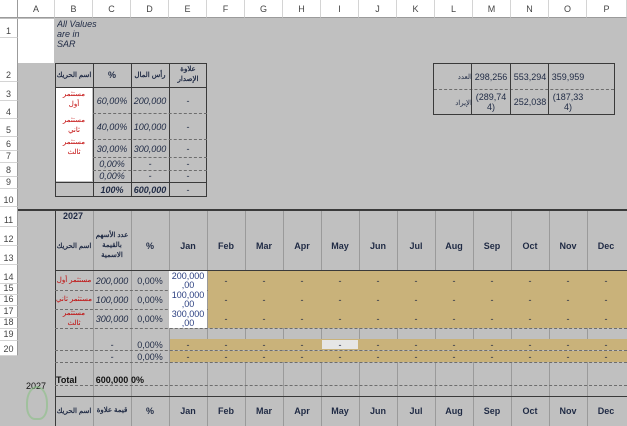 The height and width of the screenshot is (426, 627). I want to click on lower-row-1-may: -, so click(340, 299).